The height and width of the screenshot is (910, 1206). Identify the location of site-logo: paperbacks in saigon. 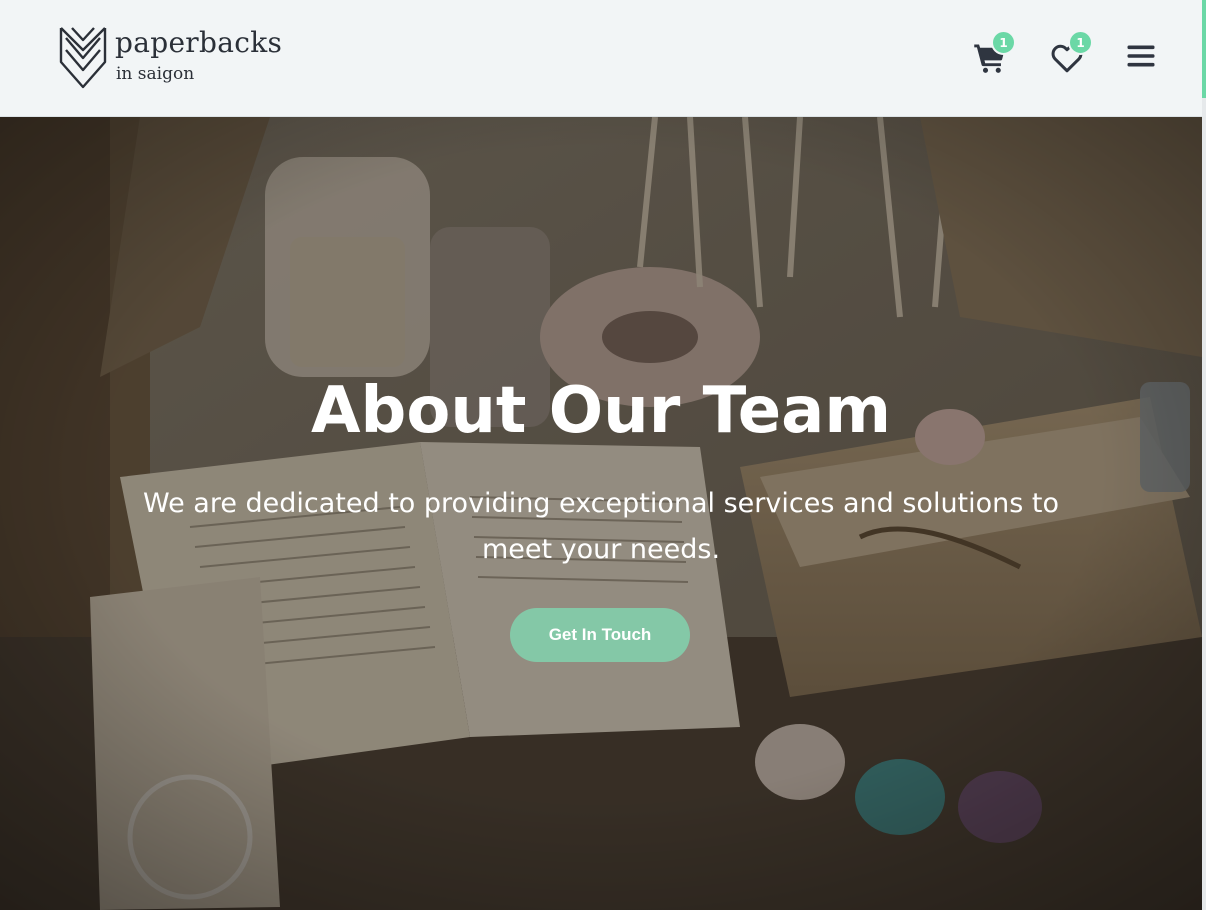
(183, 57).